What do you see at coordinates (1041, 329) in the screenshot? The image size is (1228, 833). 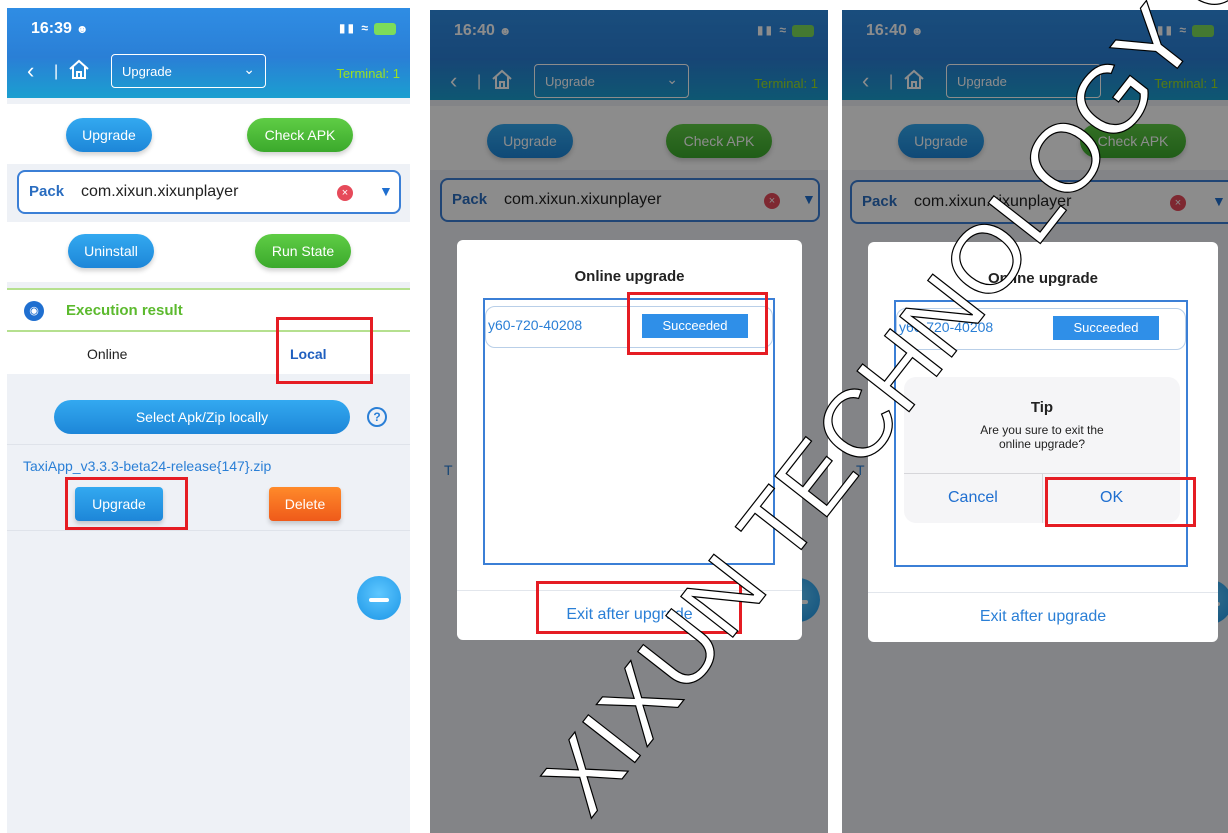 I see `list-item: y60-720-40208 Succeeded` at bounding box center [1041, 329].